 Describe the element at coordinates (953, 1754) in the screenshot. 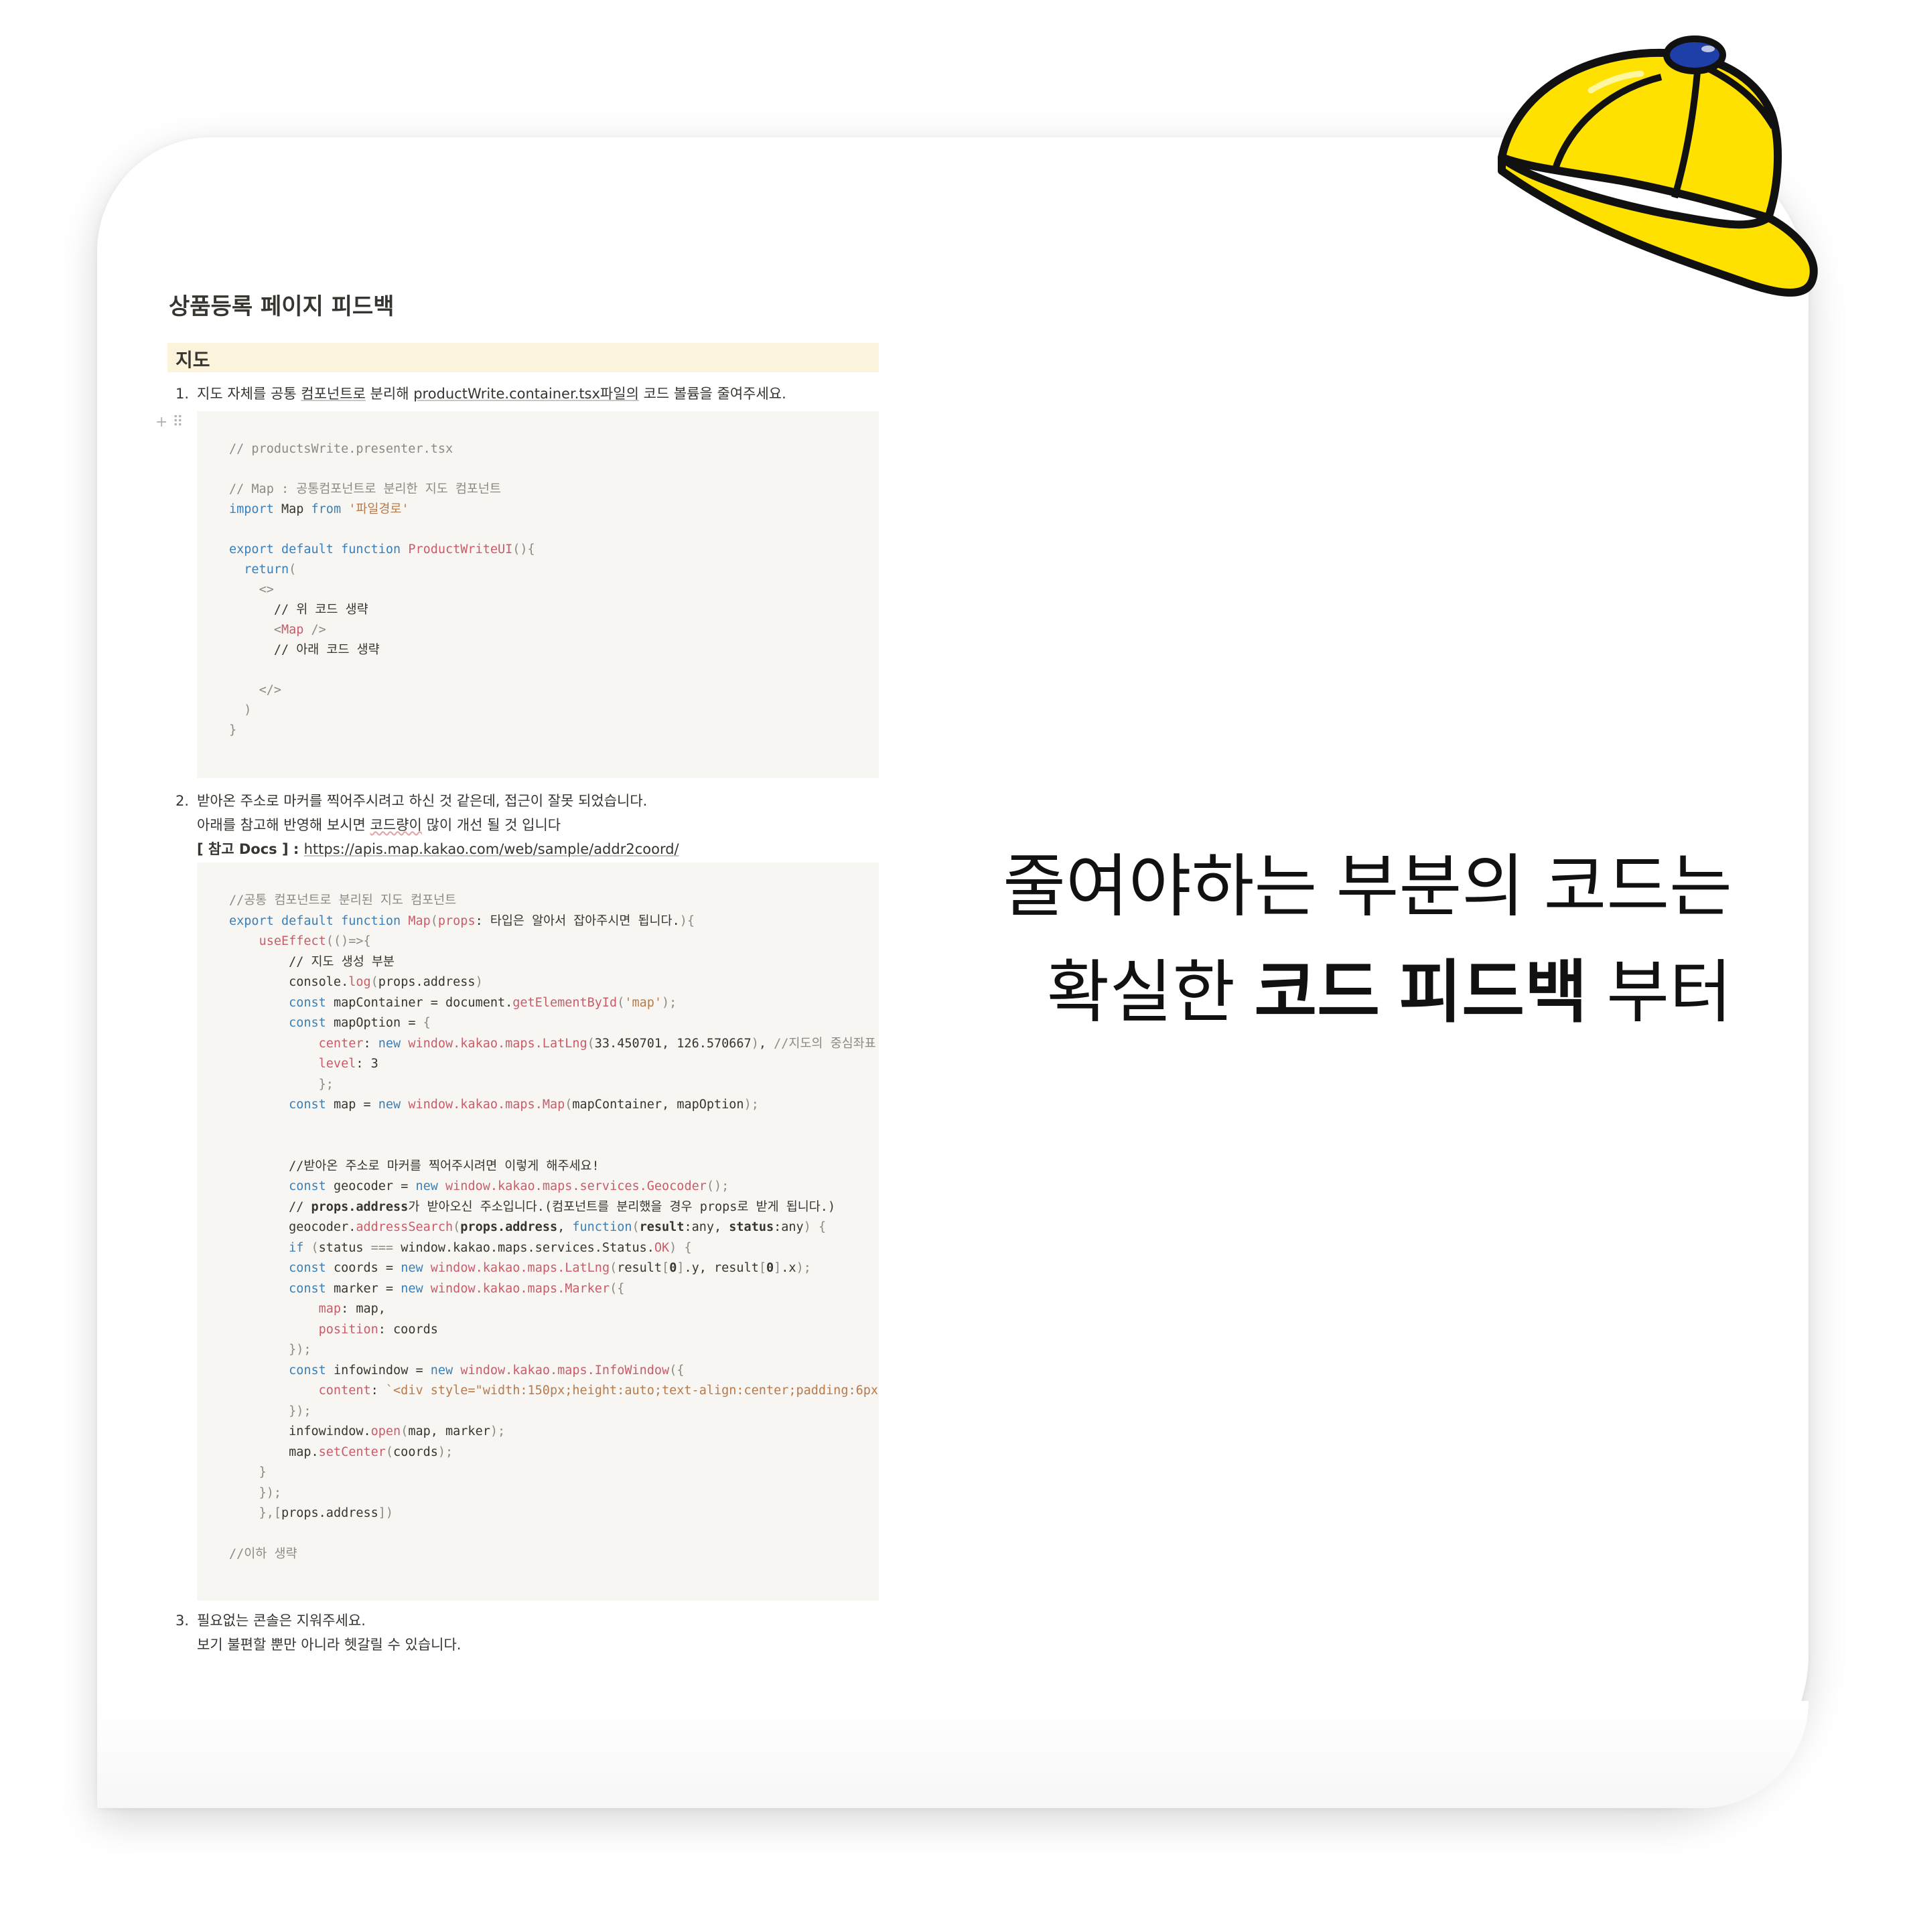

I see `content-card-edge` at that location.